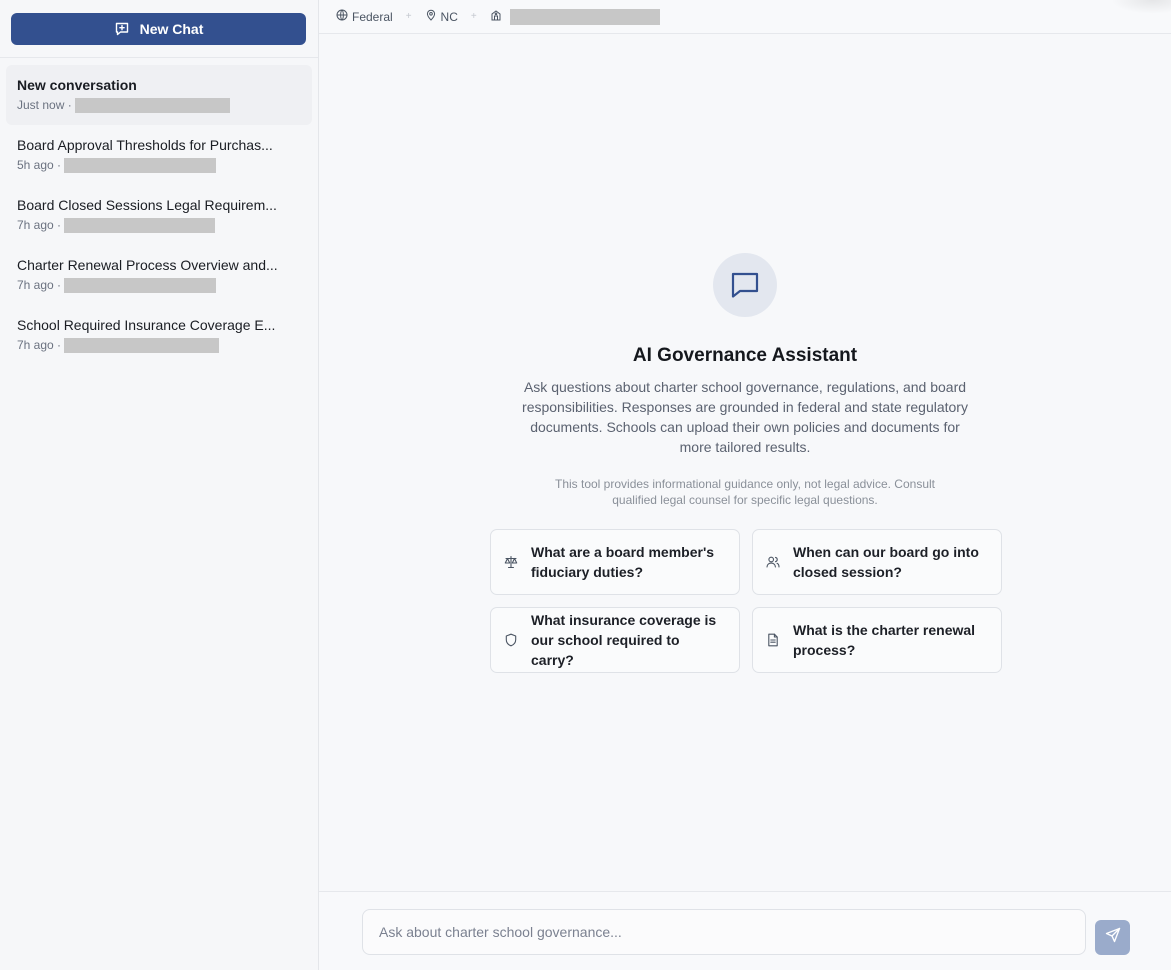 The image size is (1171, 970). I want to click on jurisdiction-state: NC, so click(441, 16).